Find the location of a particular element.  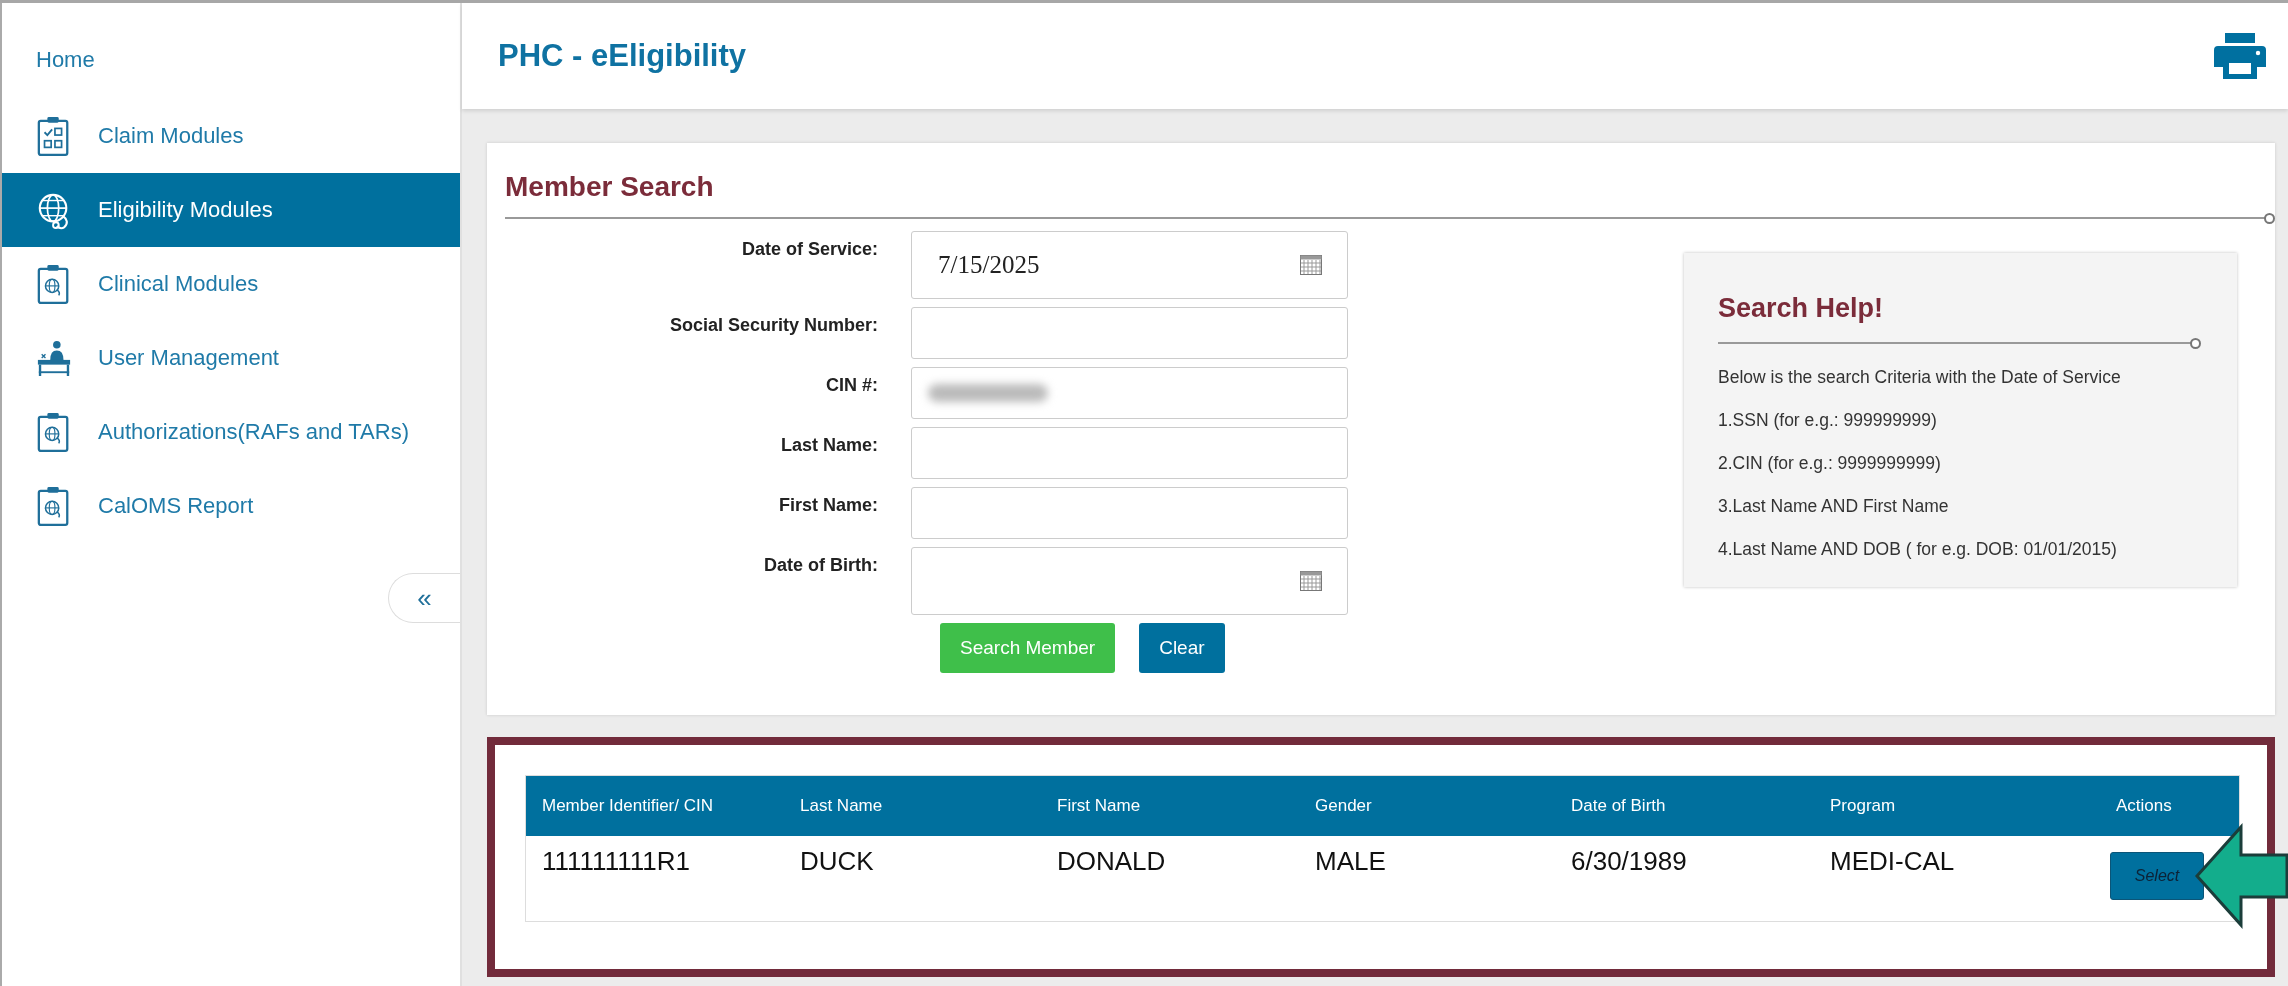

help-title: Search Help! is located at coordinates (1801, 308).